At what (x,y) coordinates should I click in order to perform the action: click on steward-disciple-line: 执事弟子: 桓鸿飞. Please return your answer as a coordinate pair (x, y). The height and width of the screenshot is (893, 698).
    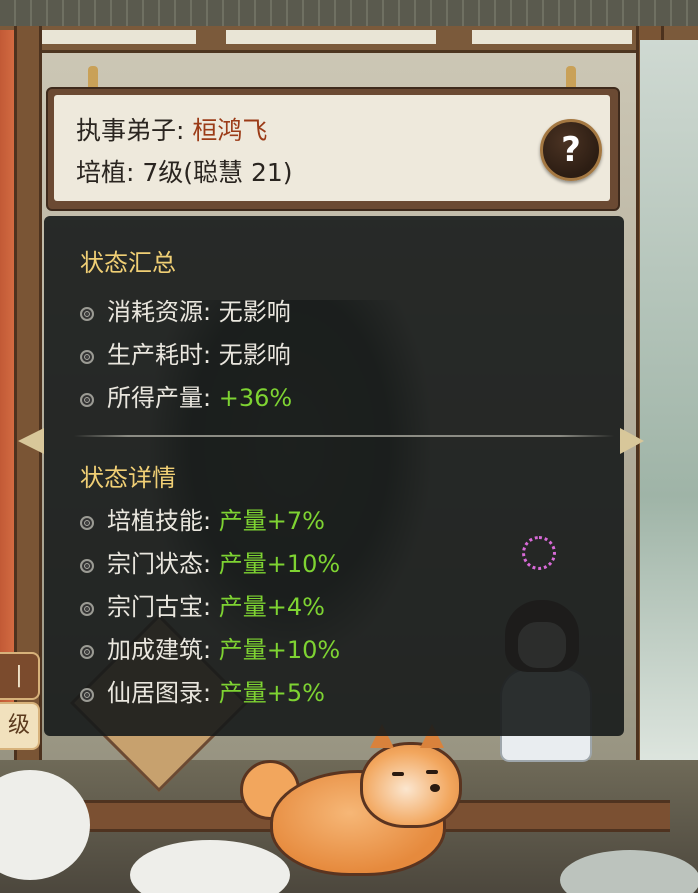
    Looking at the image, I should click on (171, 129).